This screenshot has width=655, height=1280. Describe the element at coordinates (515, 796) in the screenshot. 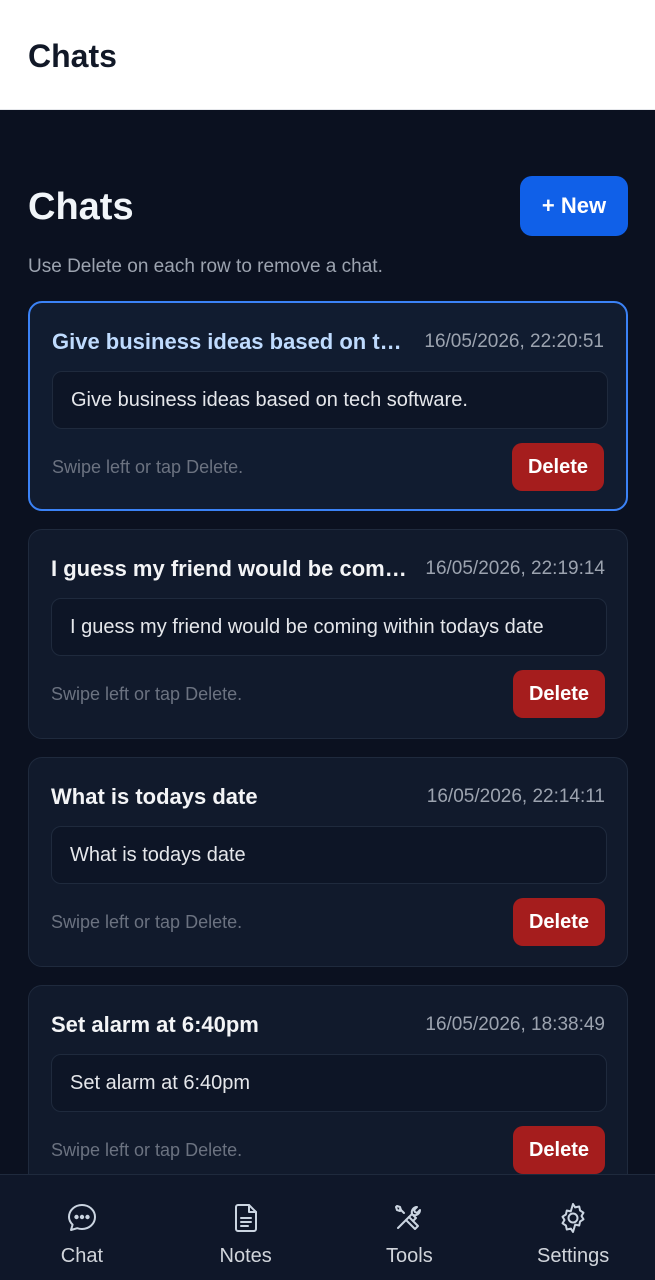

I see `chat-timestamp: 16/05/2026, 22:14:11` at that location.